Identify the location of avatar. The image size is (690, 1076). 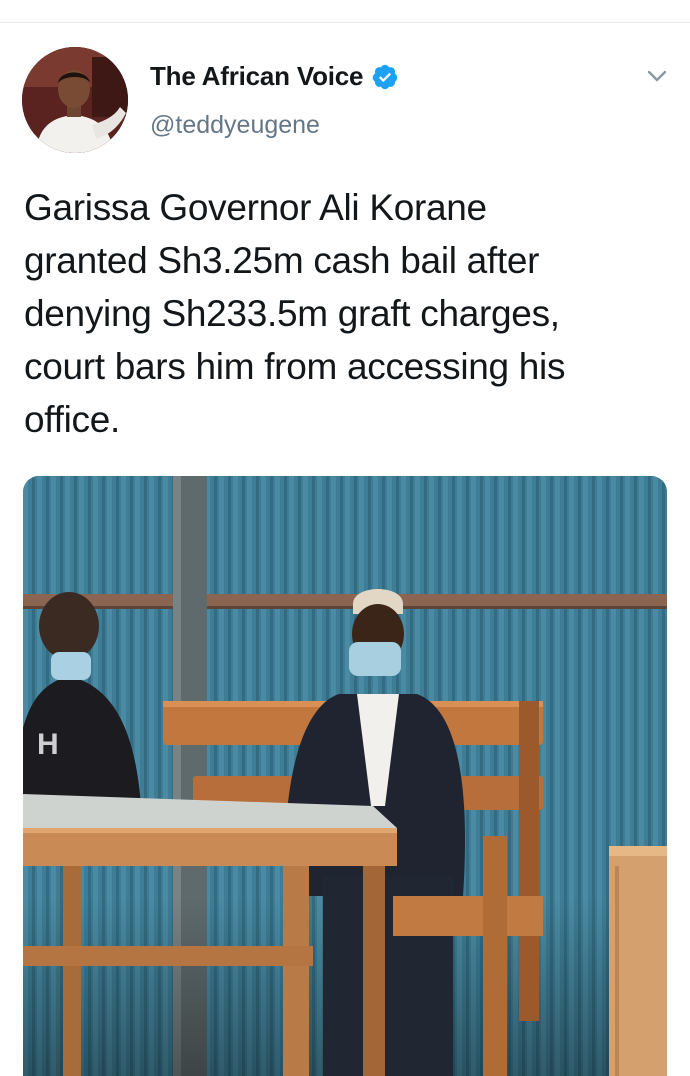
(75, 100).